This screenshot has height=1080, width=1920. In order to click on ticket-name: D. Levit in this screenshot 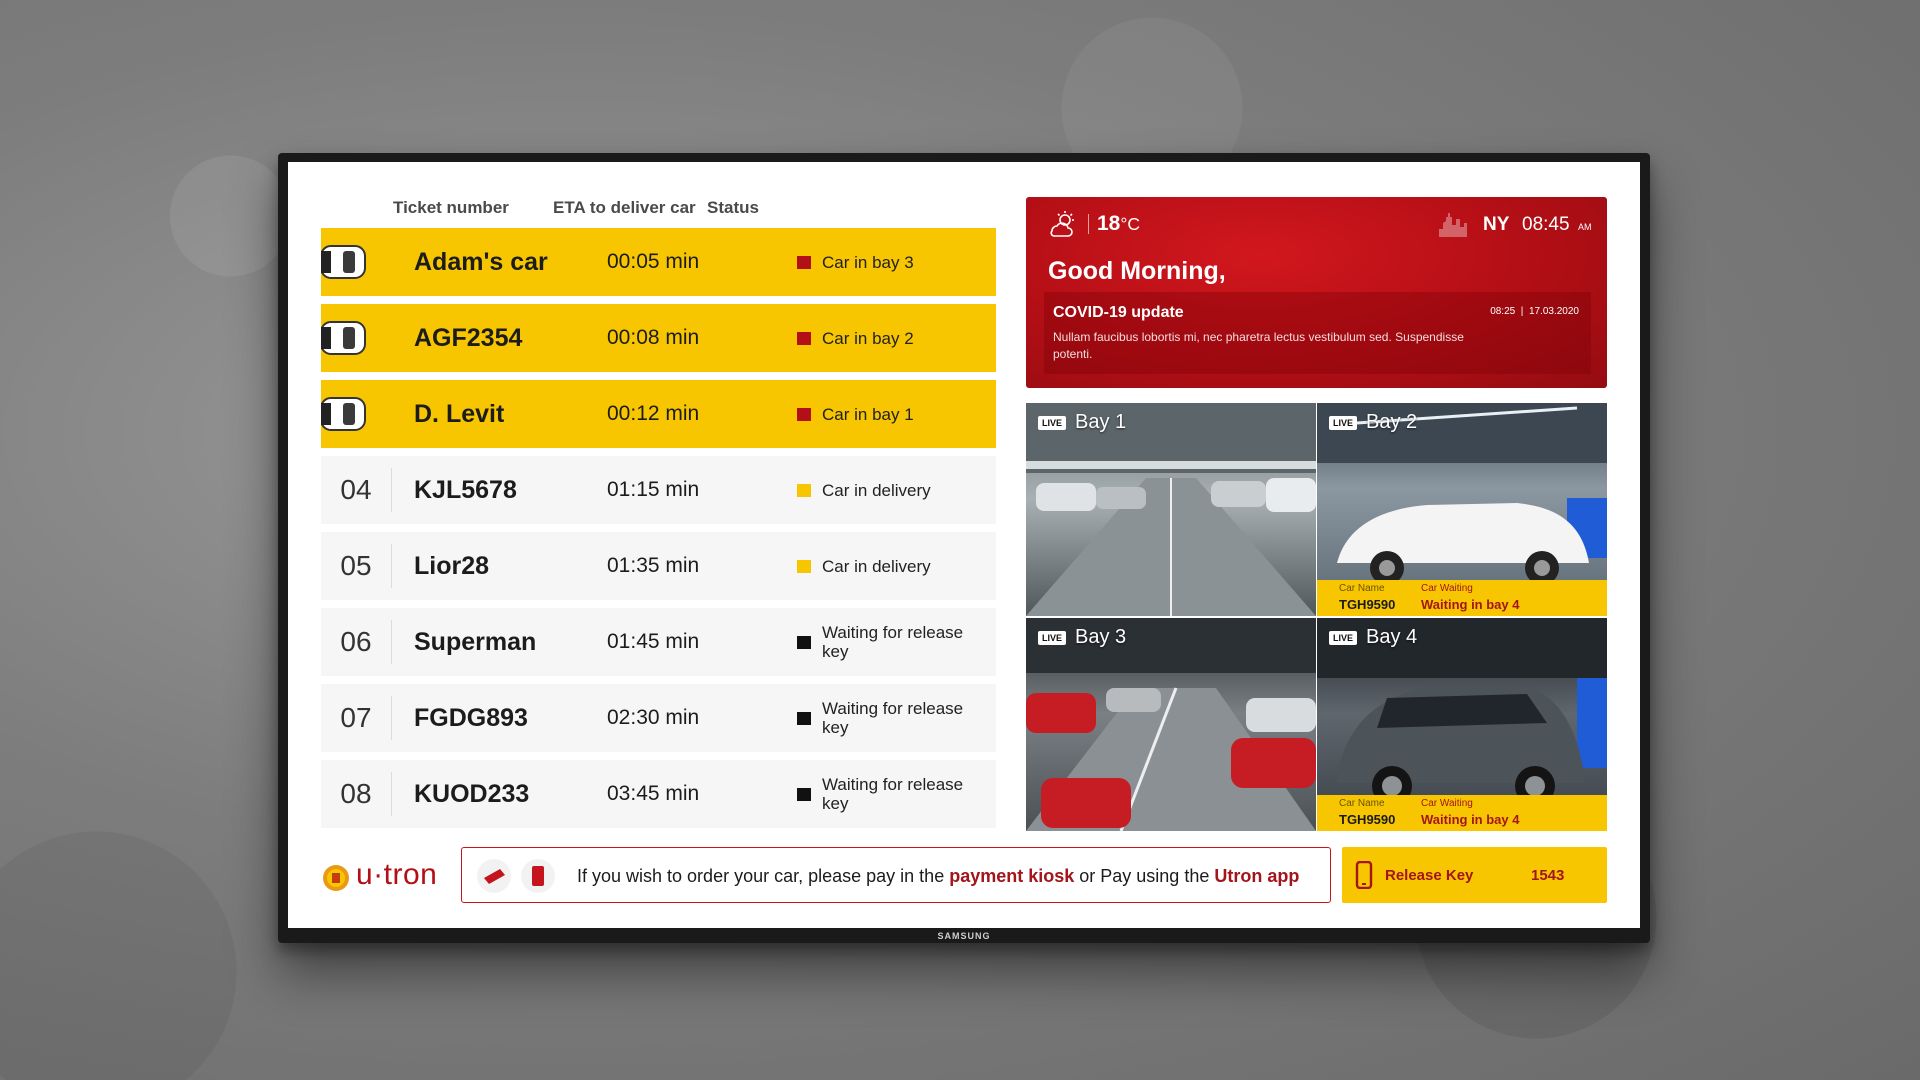, I will do `click(459, 413)`.